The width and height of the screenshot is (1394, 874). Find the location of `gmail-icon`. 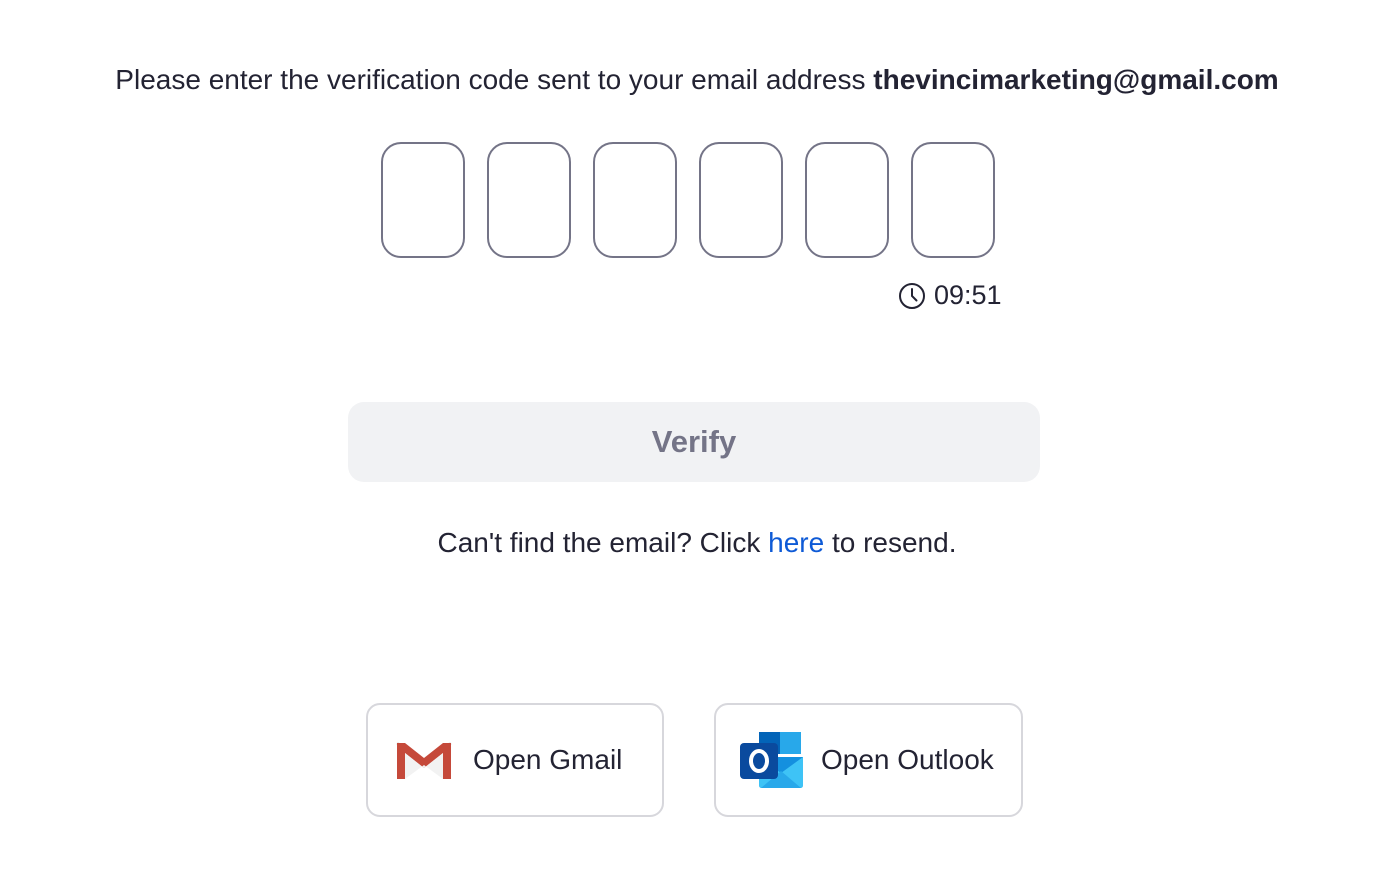

gmail-icon is located at coordinates (424, 760).